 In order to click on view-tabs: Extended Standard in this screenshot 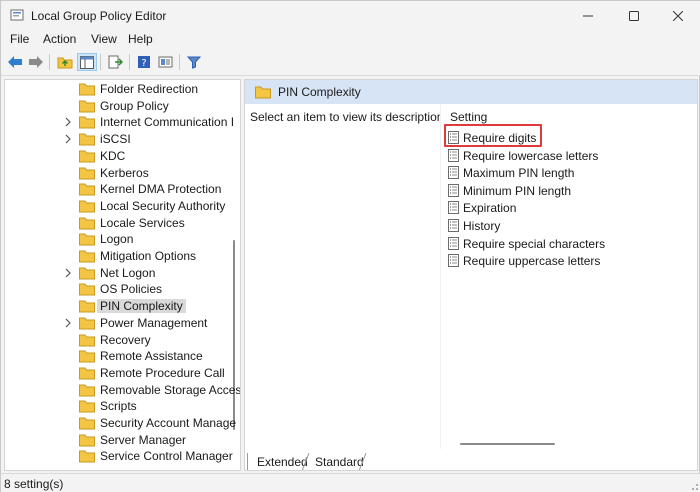, I will do `click(471, 461)`.